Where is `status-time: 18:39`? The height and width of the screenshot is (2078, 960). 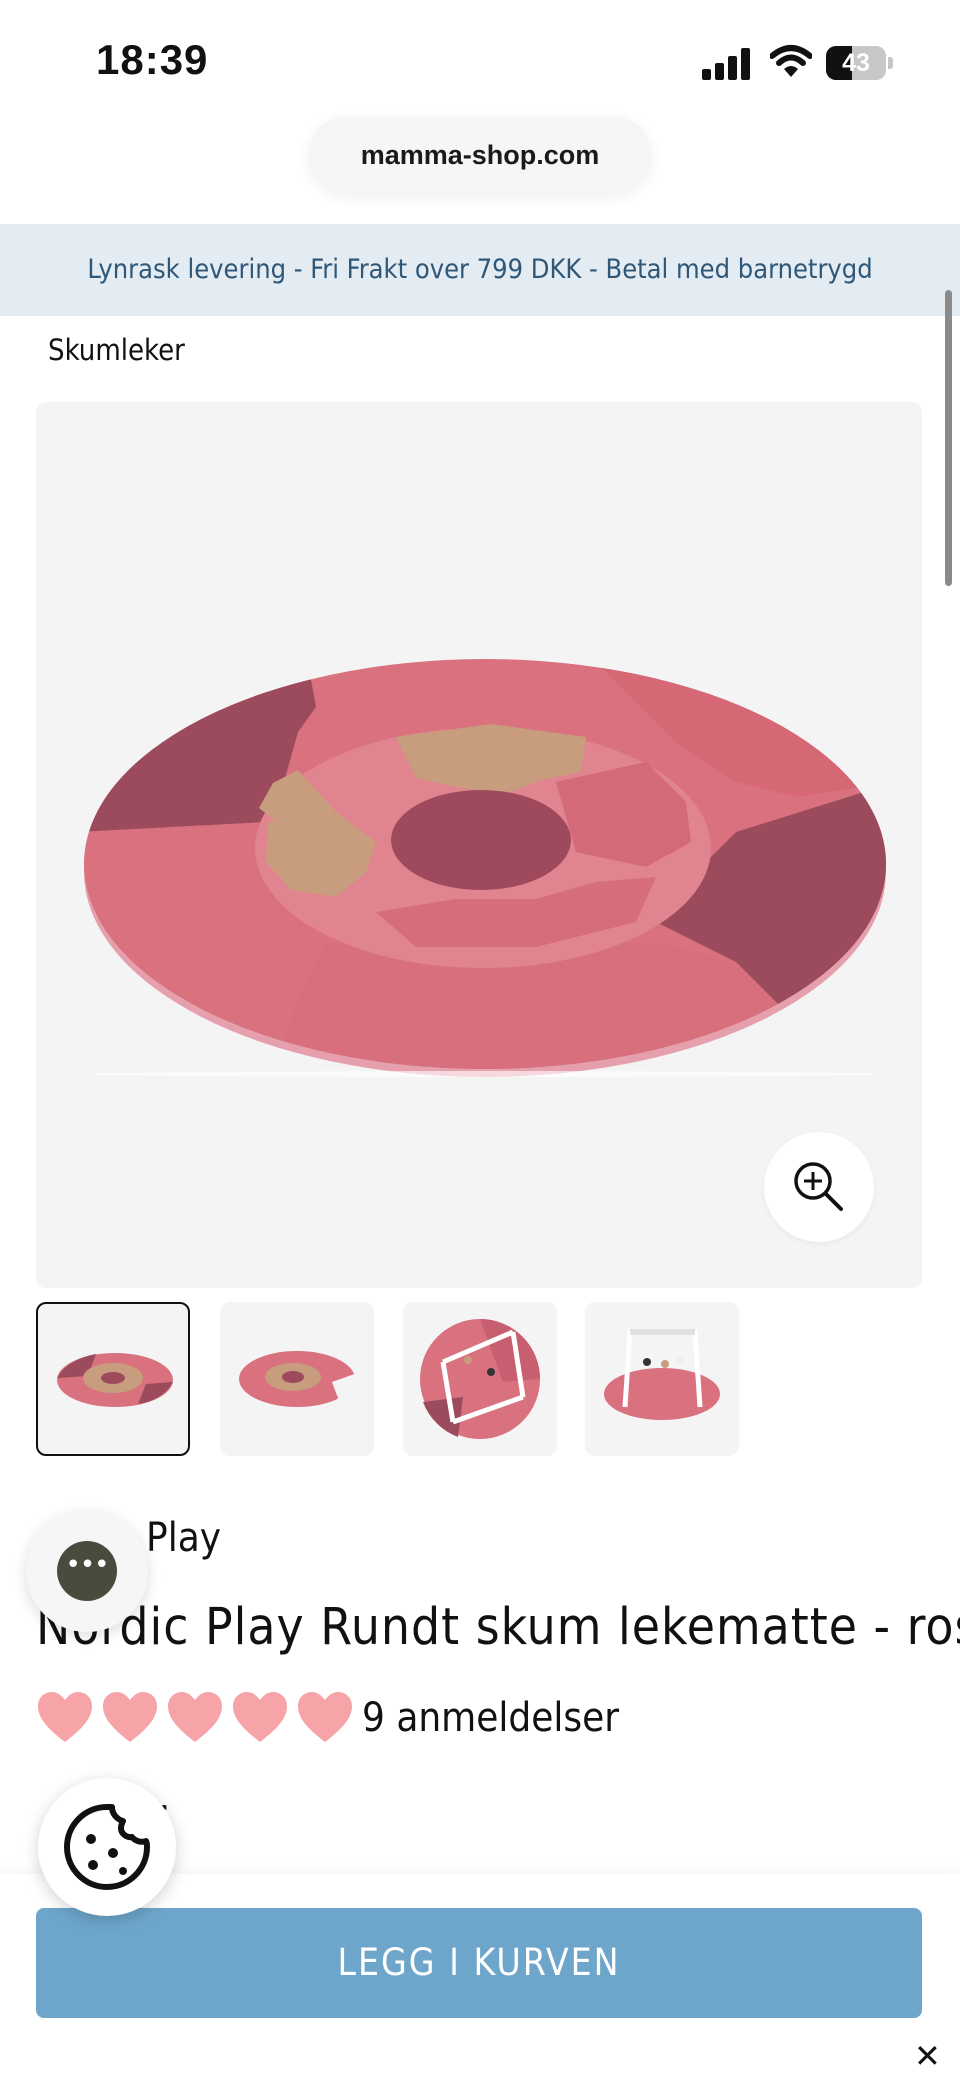 status-time: 18:39 is located at coordinates (152, 59).